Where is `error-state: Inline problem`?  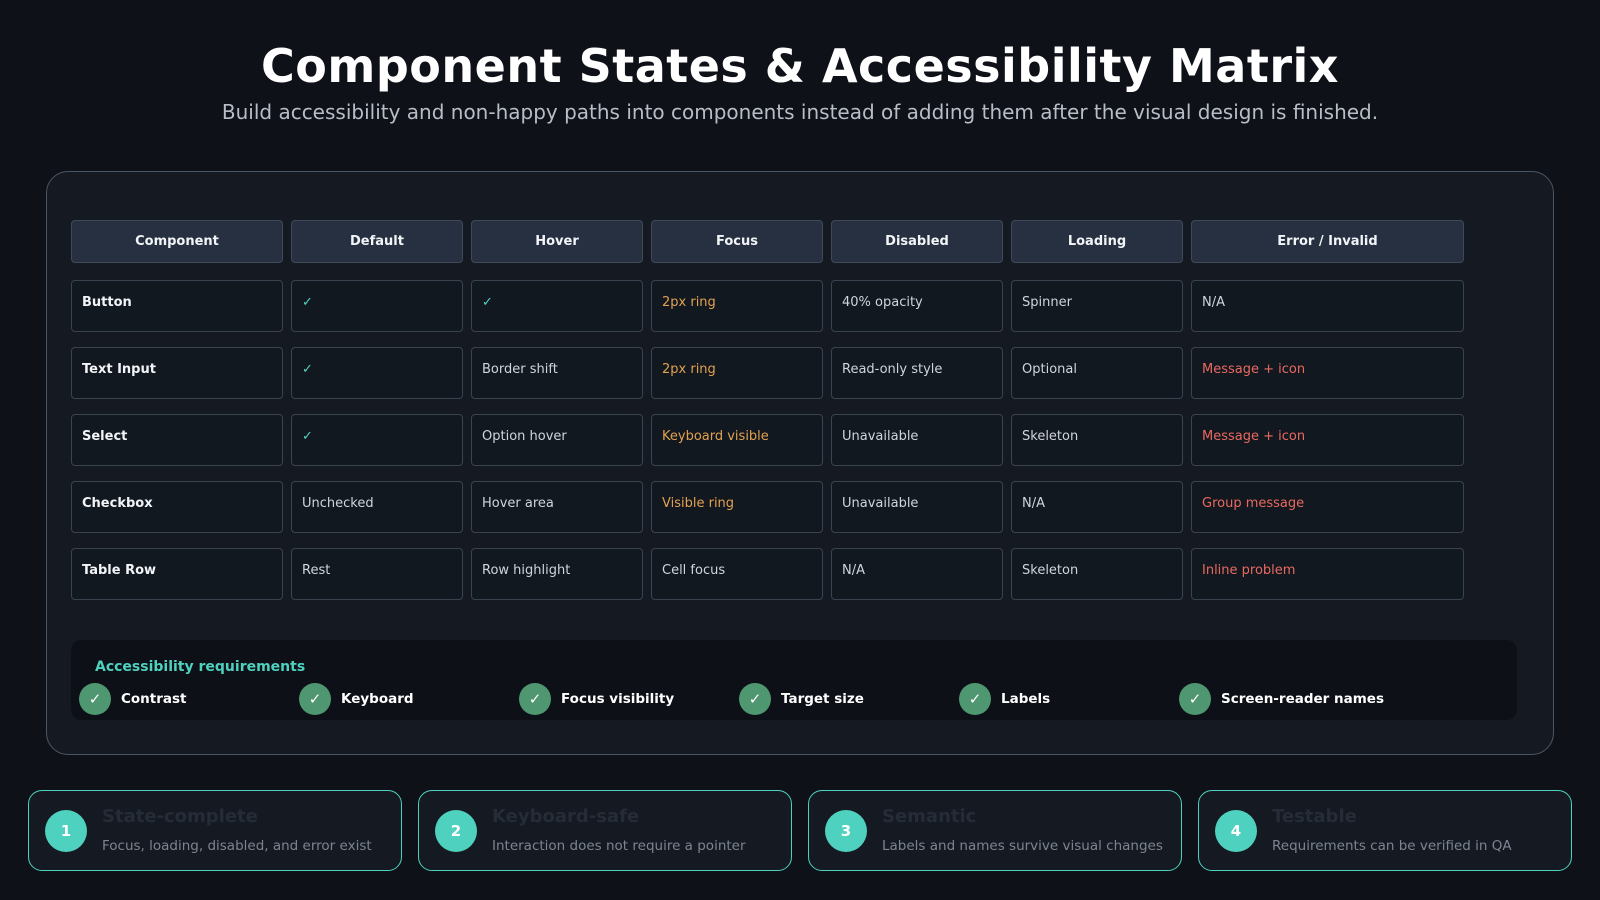 error-state: Inline problem is located at coordinates (1327, 574).